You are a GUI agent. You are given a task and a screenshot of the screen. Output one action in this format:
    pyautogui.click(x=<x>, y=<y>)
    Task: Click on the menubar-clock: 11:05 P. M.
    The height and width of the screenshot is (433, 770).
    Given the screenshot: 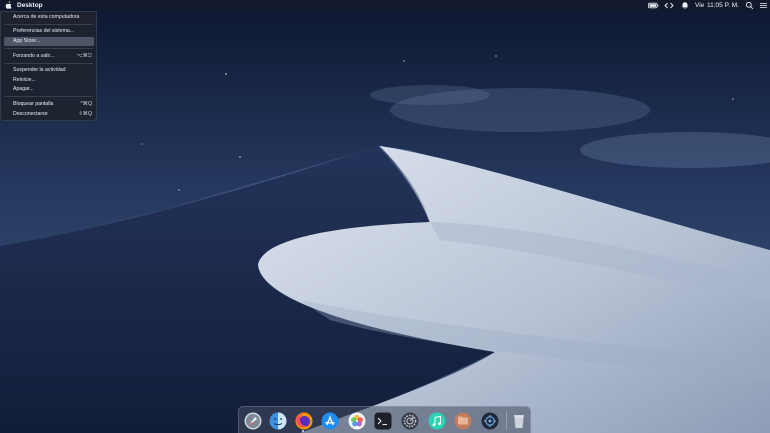 What is the action you would take?
    pyautogui.click(x=723, y=5)
    